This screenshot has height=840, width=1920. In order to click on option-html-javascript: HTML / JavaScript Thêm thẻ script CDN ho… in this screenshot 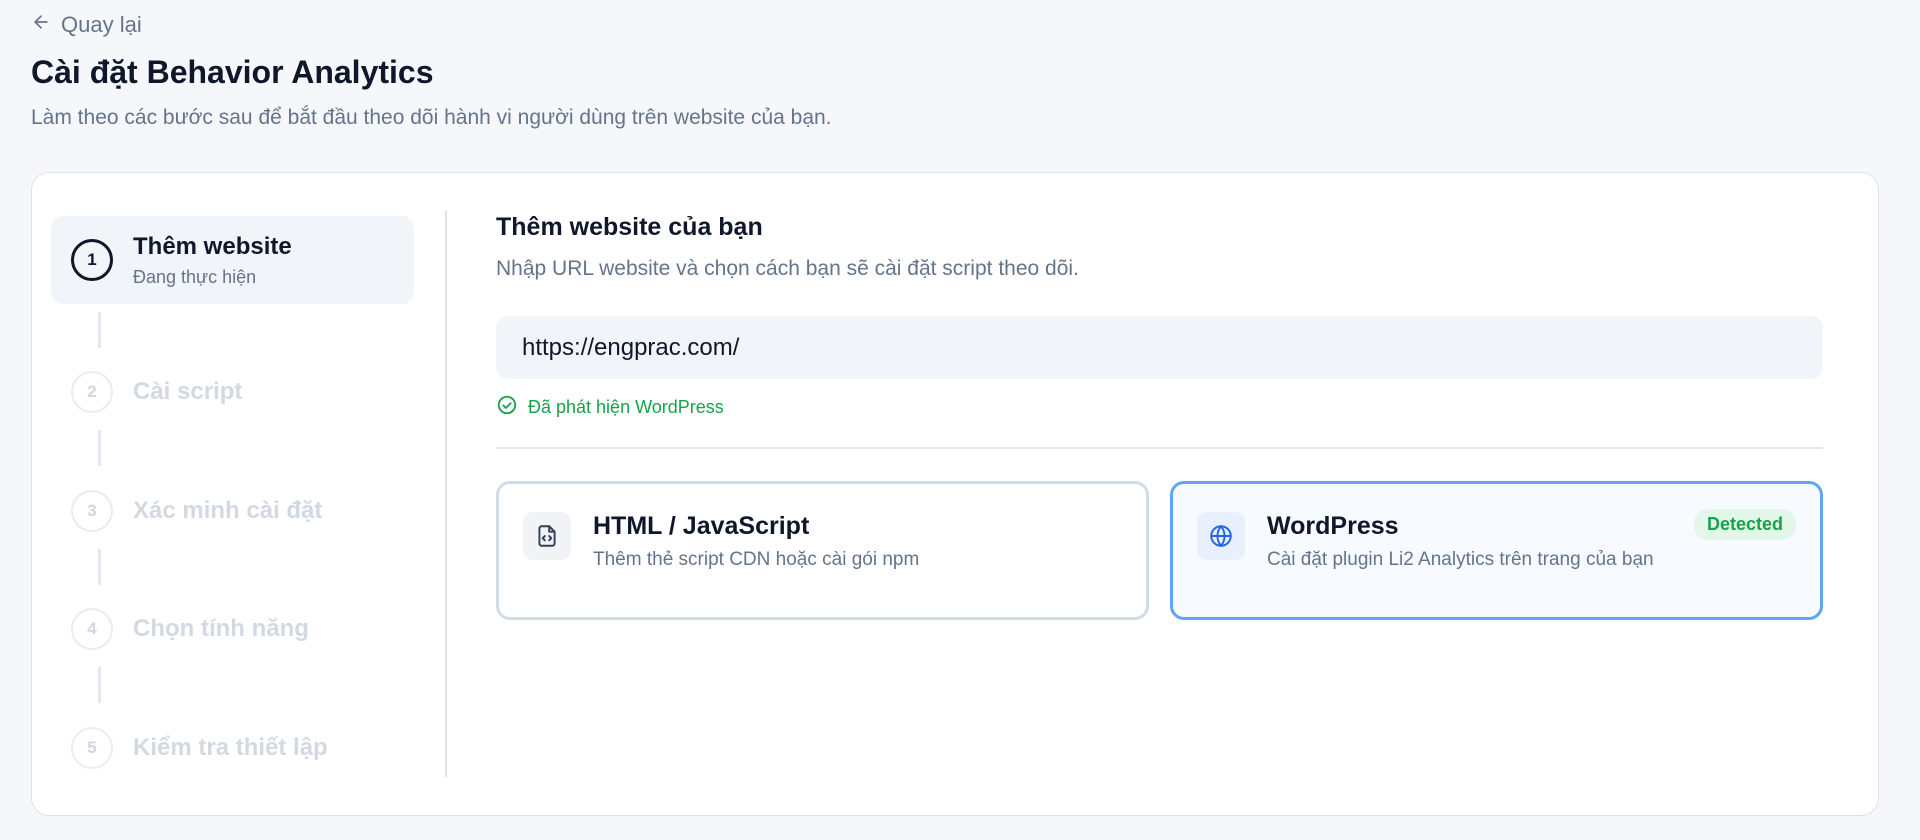, I will do `click(822, 550)`.